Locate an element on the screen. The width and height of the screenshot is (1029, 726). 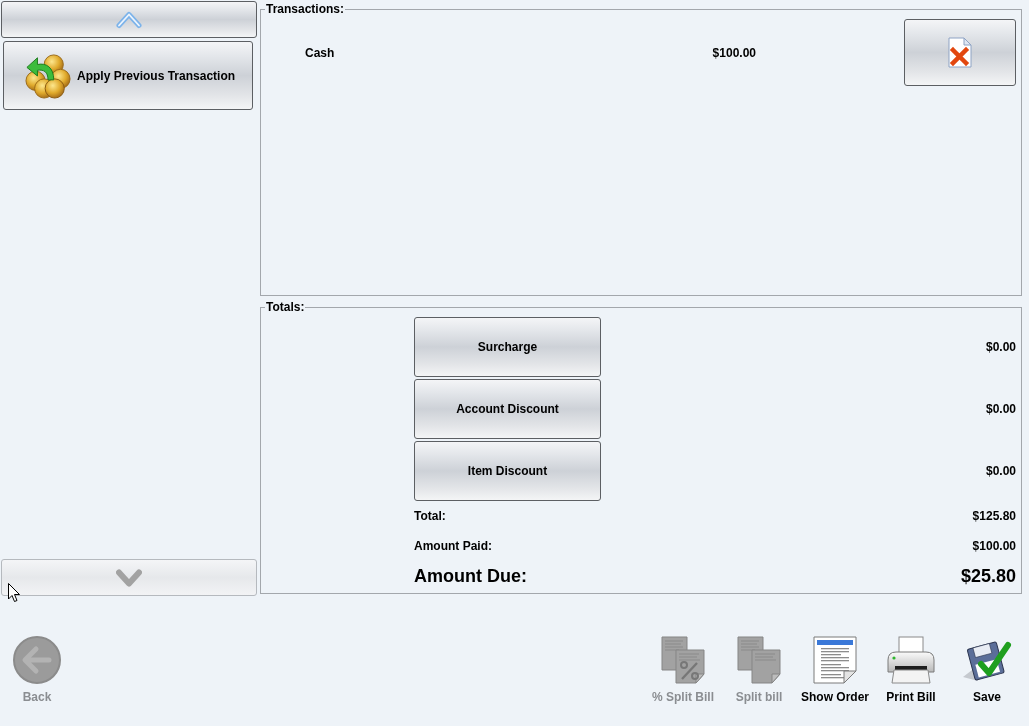
adjustment-button: Surcharge is located at coordinates (507, 347).